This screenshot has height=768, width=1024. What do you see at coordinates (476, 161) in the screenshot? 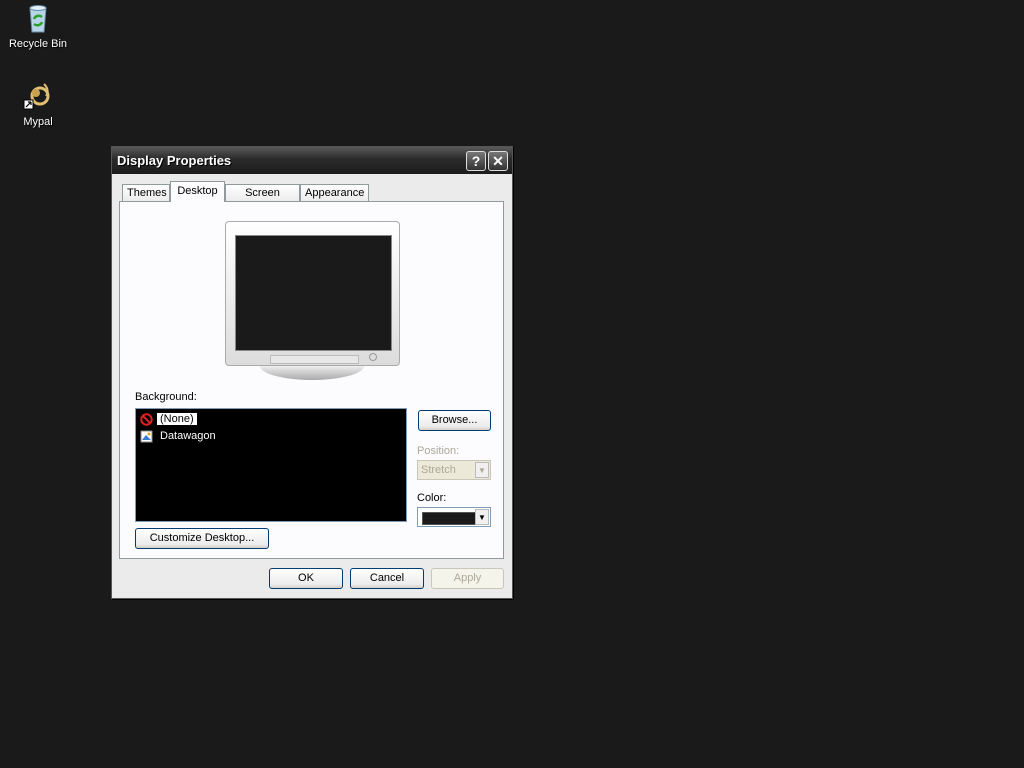
I see `help-button: ?` at bounding box center [476, 161].